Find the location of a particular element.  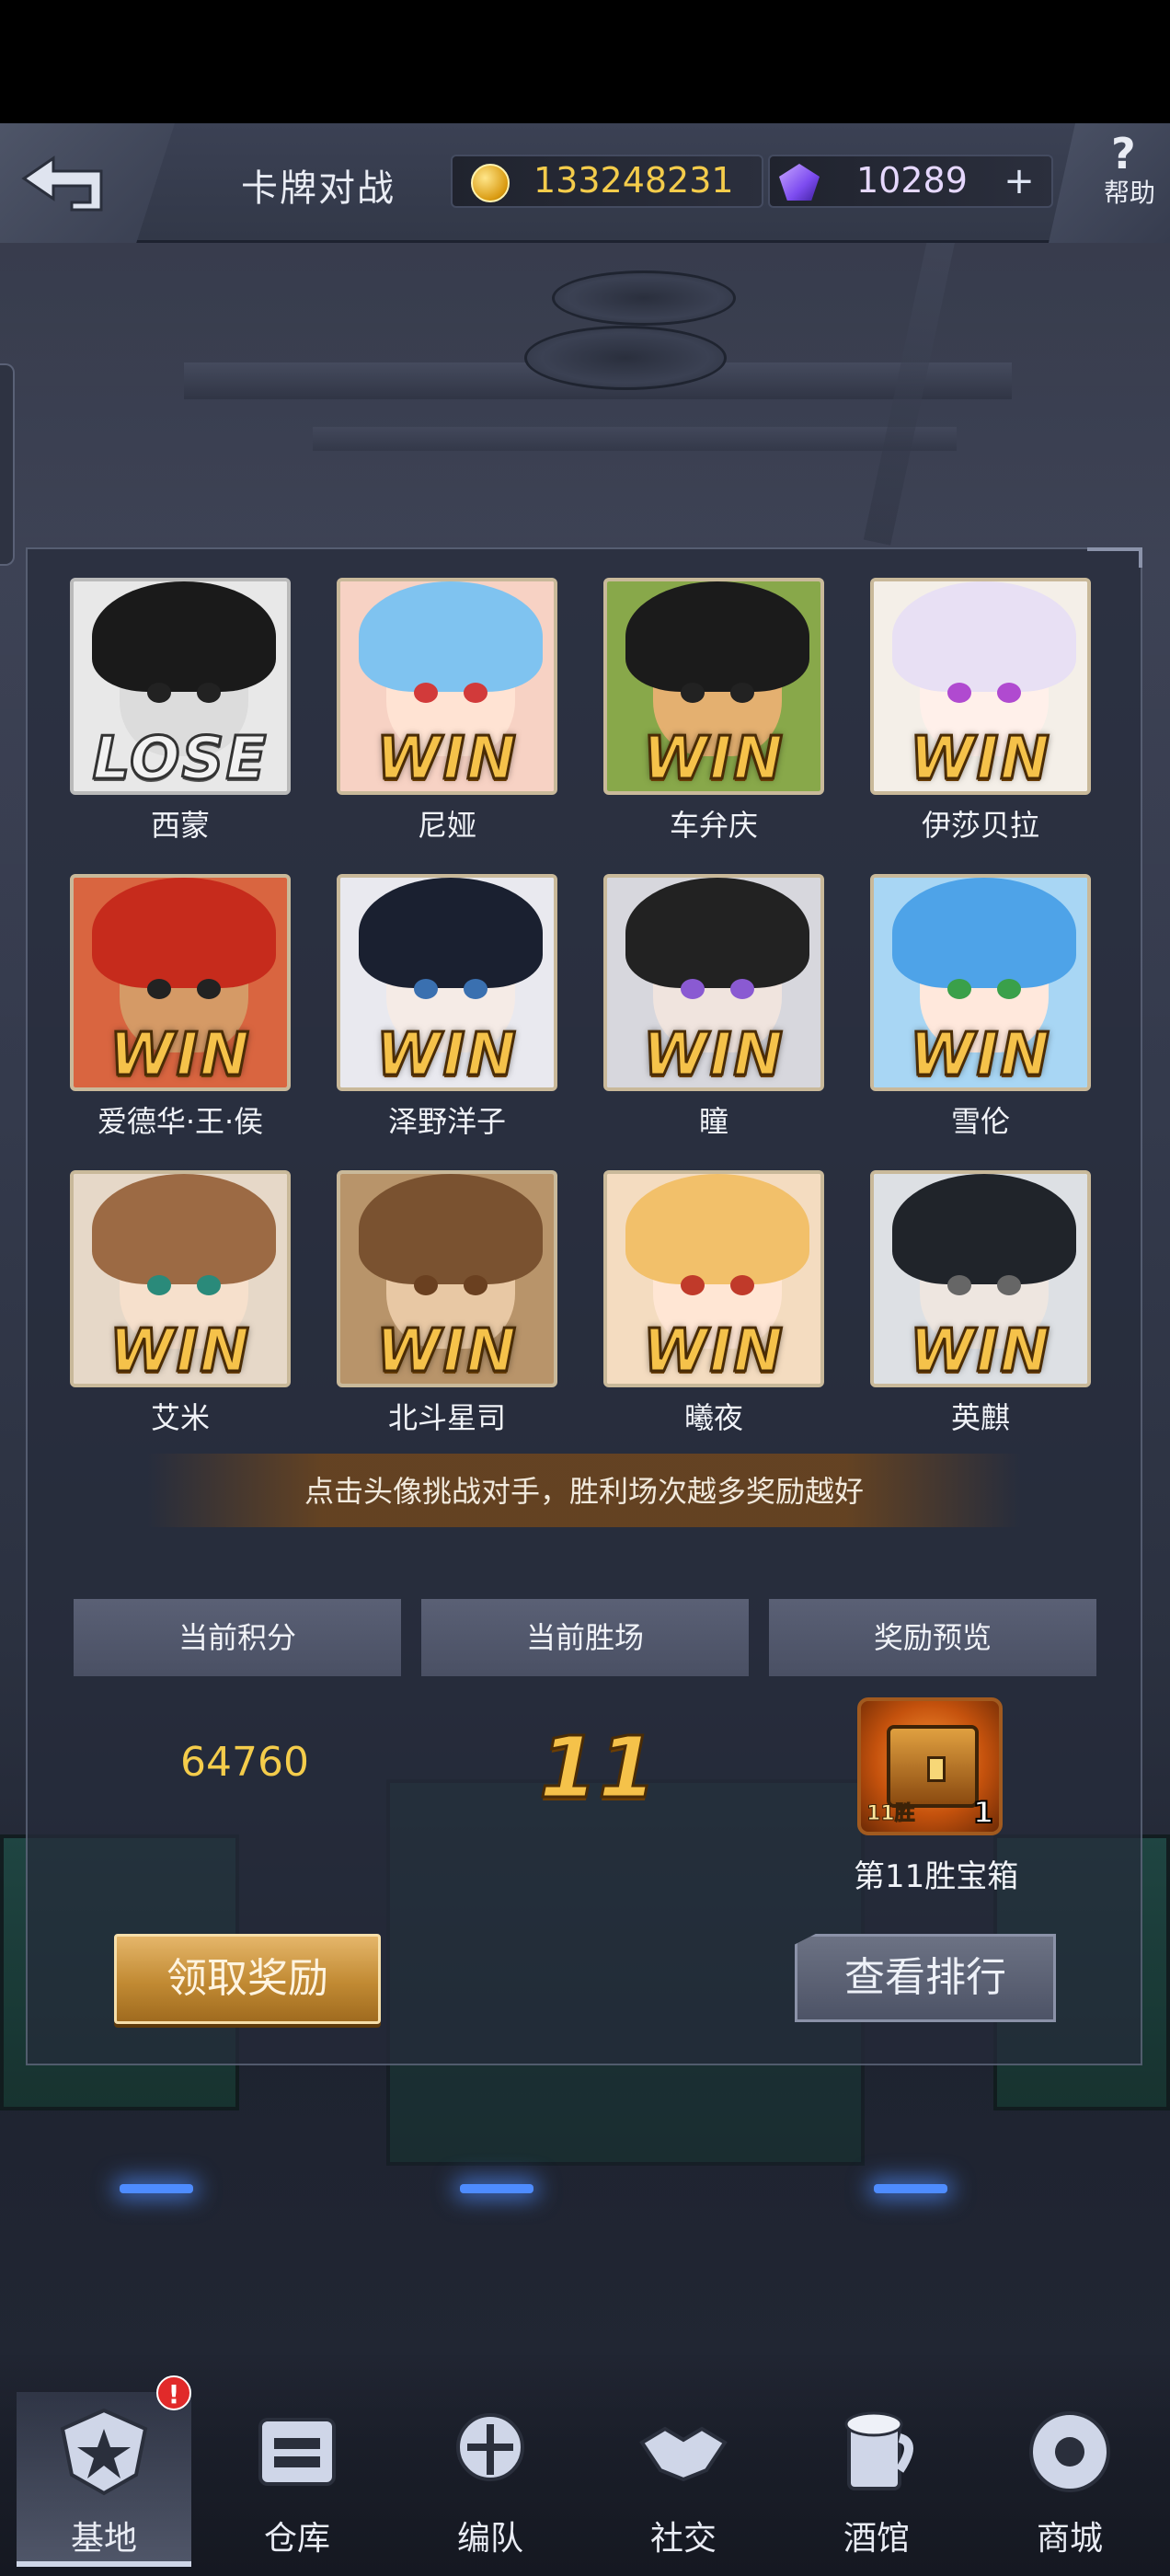

opponent-card: WIN 英麒 is located at coordinates (980, 1302).